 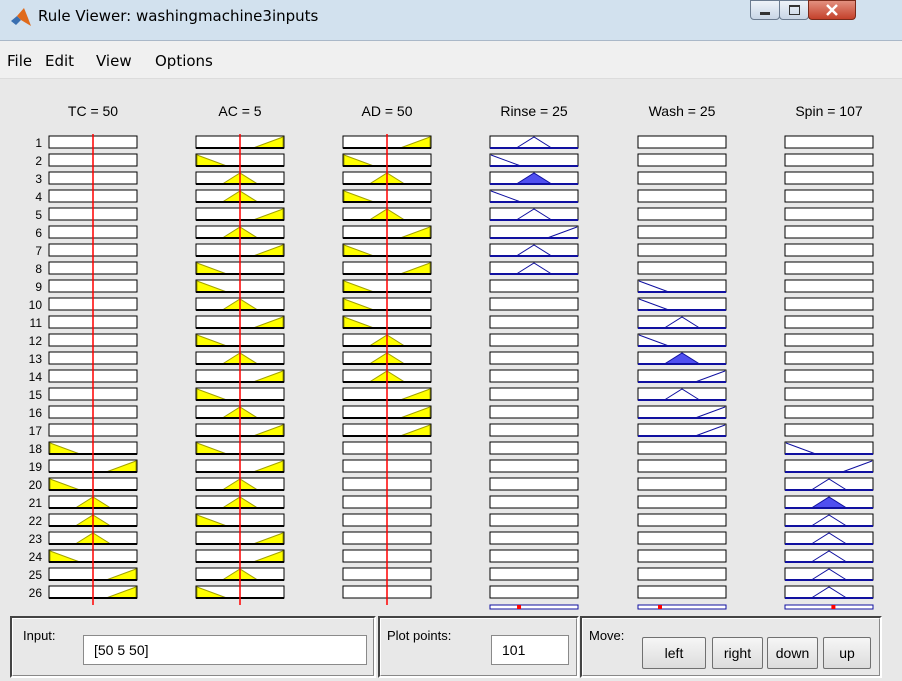 I want to click on rule-number-16: 16, so click(x=36, y=413).